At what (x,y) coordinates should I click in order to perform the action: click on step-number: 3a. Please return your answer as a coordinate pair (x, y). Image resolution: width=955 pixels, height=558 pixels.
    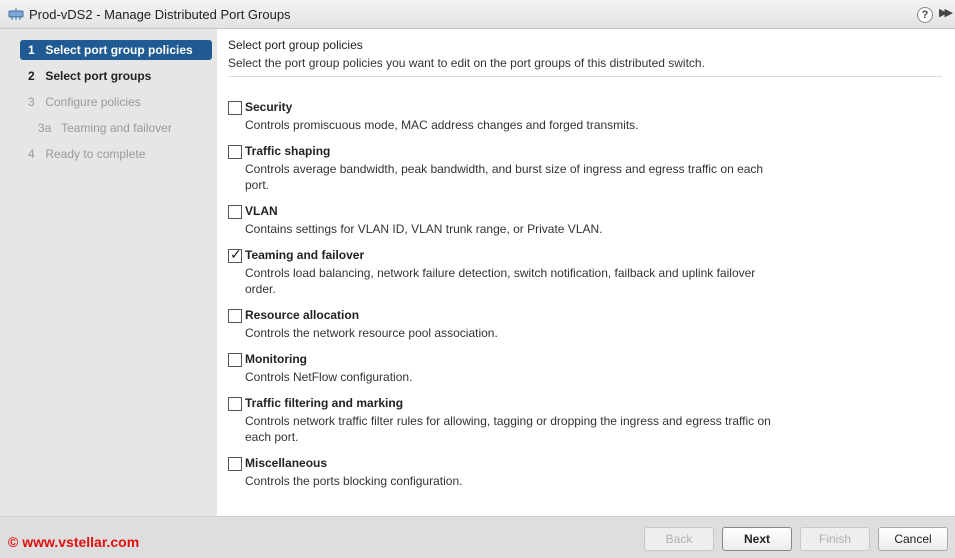
    Looking at the image, I should click on (45, 128).